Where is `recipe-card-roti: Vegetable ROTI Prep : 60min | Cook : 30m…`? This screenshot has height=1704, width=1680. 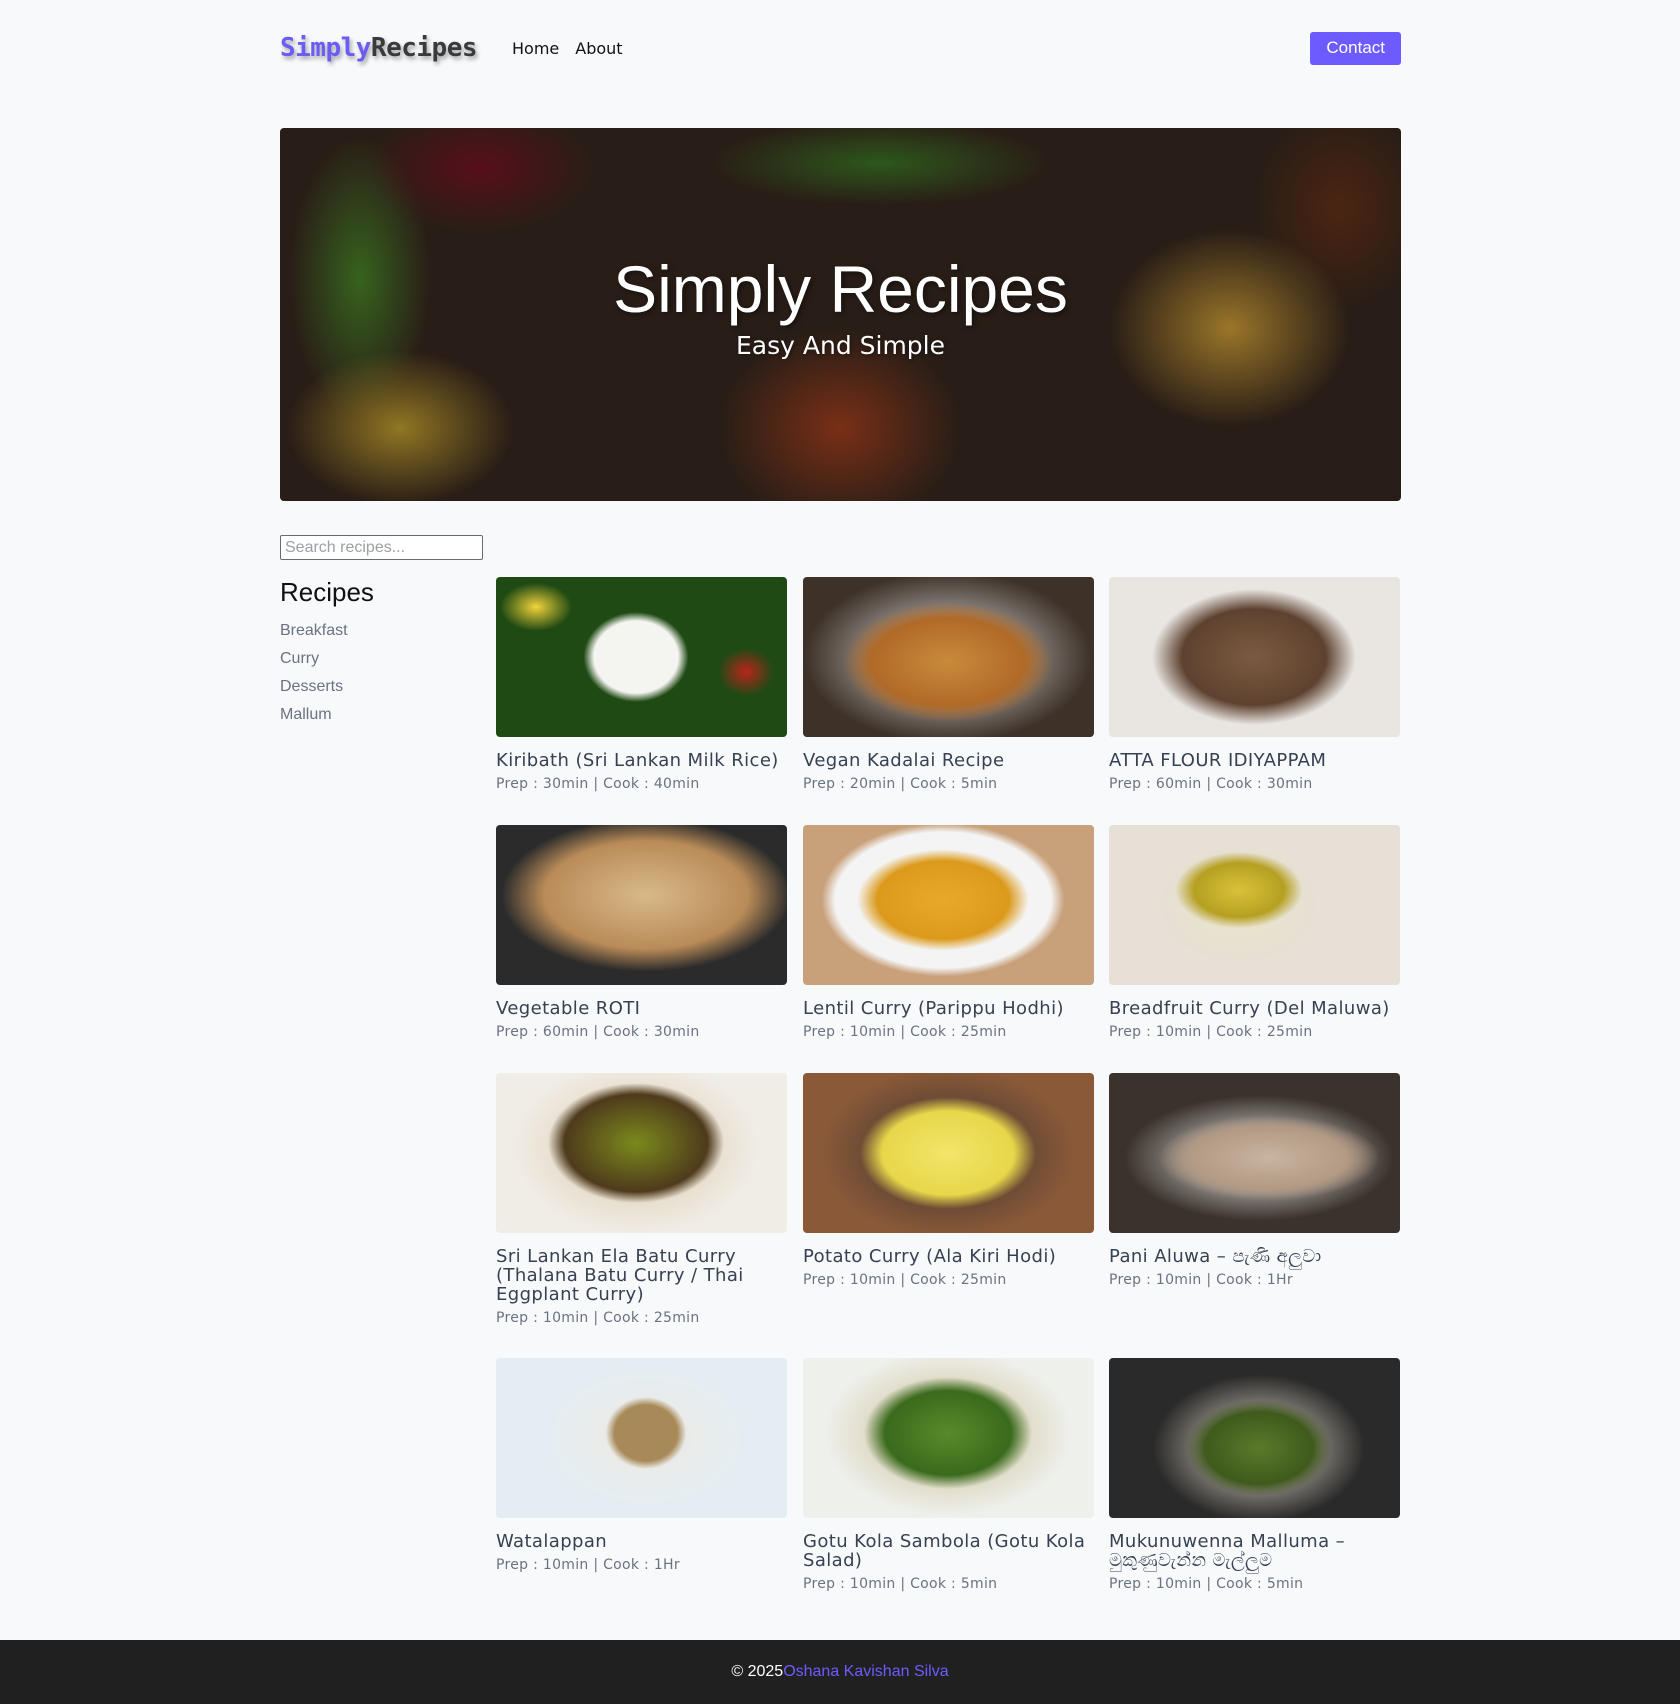 recipe-card-roti: Vegetable ROTI Prep : 60min | Cook : 30m… is located at coordinates (641, 932).